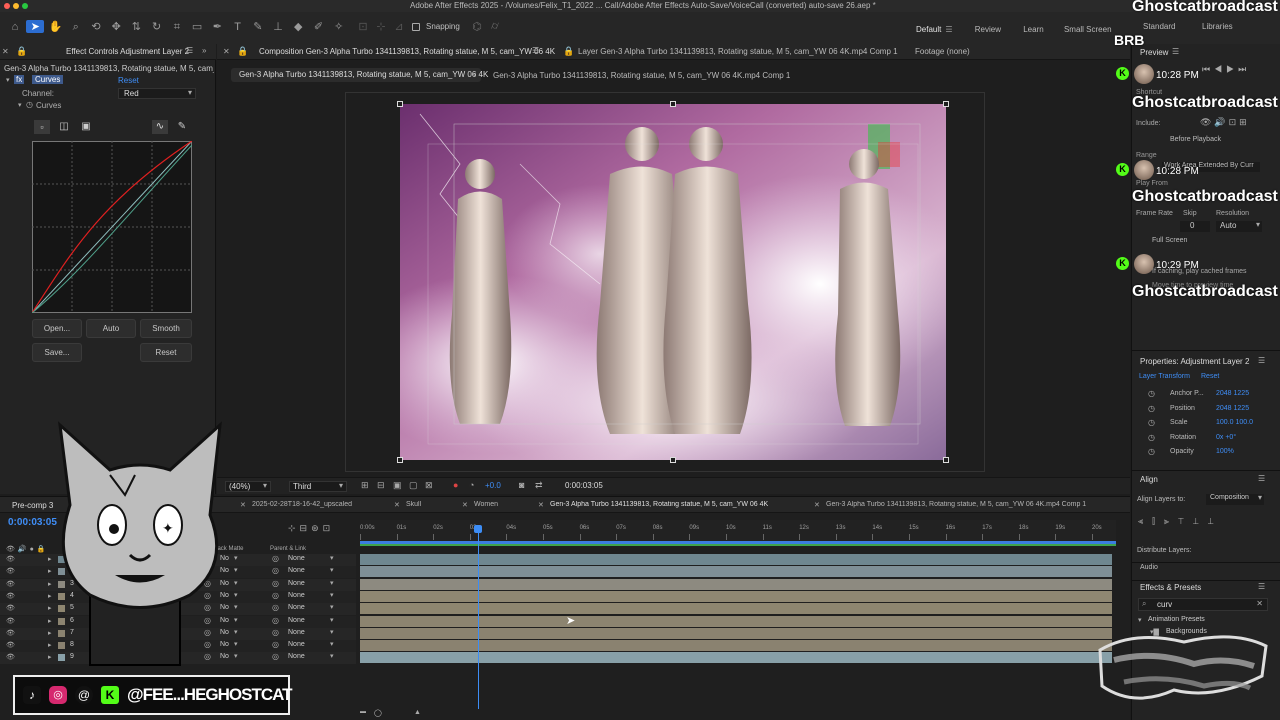  What do you see at coordinates (928, 30) in the screenshot?
I see `workspace-default: Default` at bounding box center [928, 30].